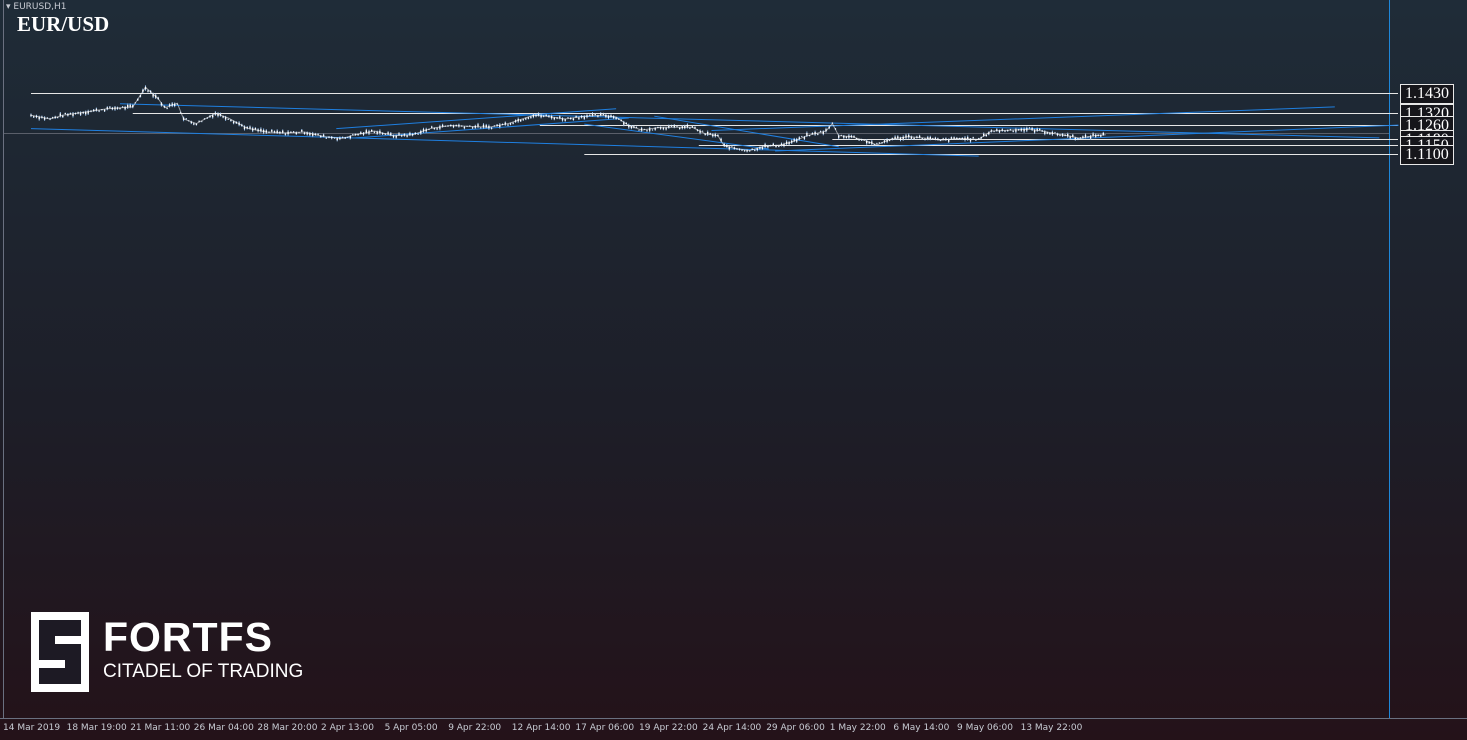 This screenshot has height=740, width=1467. I want to click on price-label-0: 1.1430, so click(1427, 93).